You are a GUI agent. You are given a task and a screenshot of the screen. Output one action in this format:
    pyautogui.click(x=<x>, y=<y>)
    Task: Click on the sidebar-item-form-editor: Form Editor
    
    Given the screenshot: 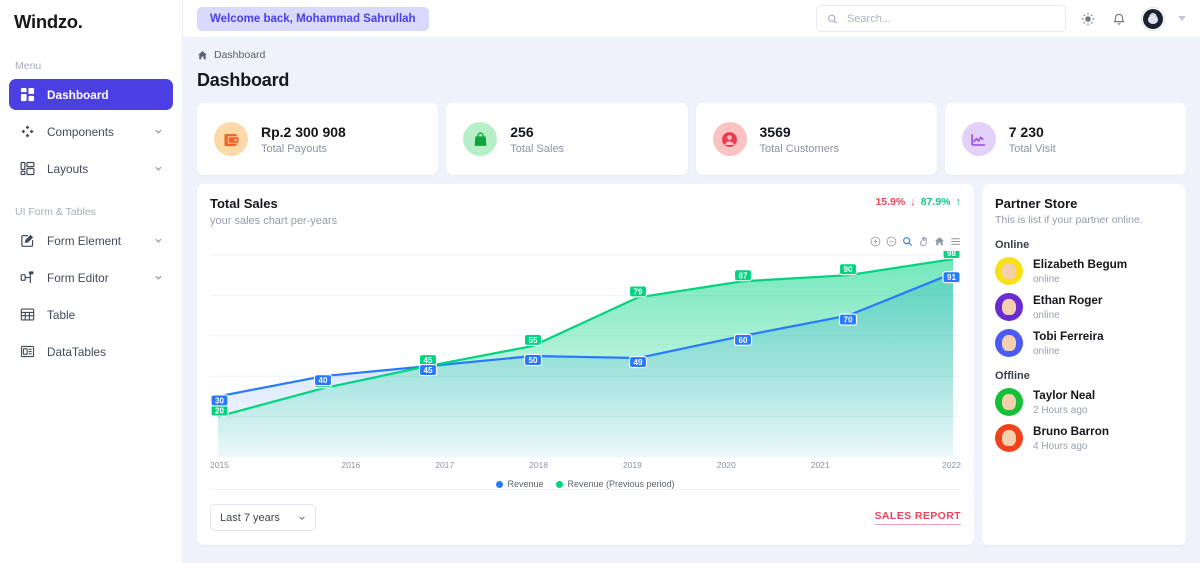 What is the action you would take?
    pyautogui.click(x=91, y=277)
    